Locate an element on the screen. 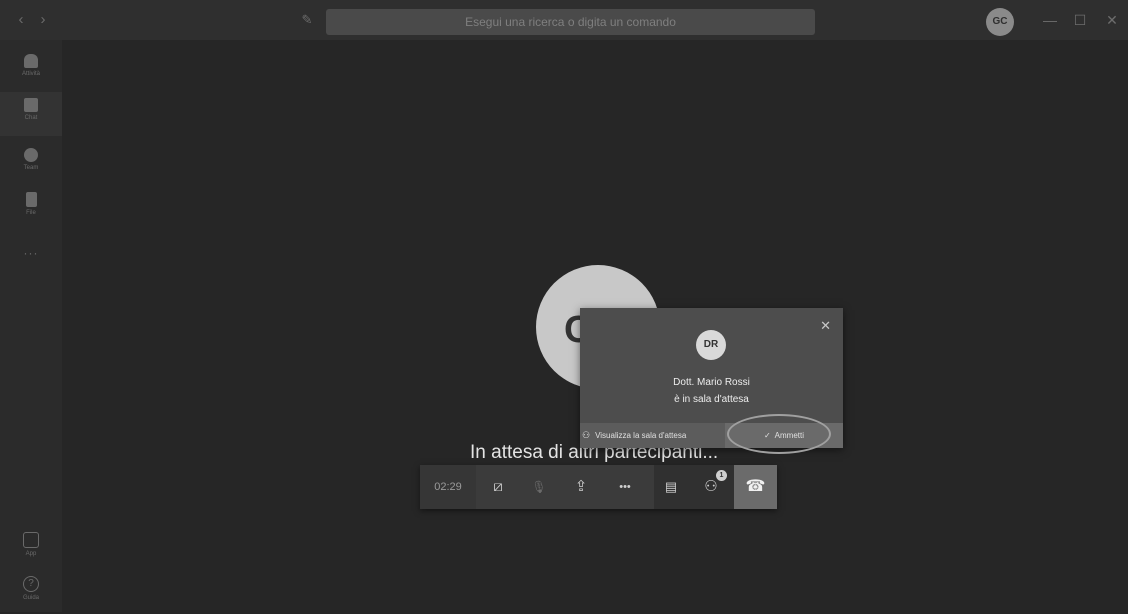 The width and height of the screenshot is (1128, 614). rail-item-label: Attività is located at coordinates (30, 74).